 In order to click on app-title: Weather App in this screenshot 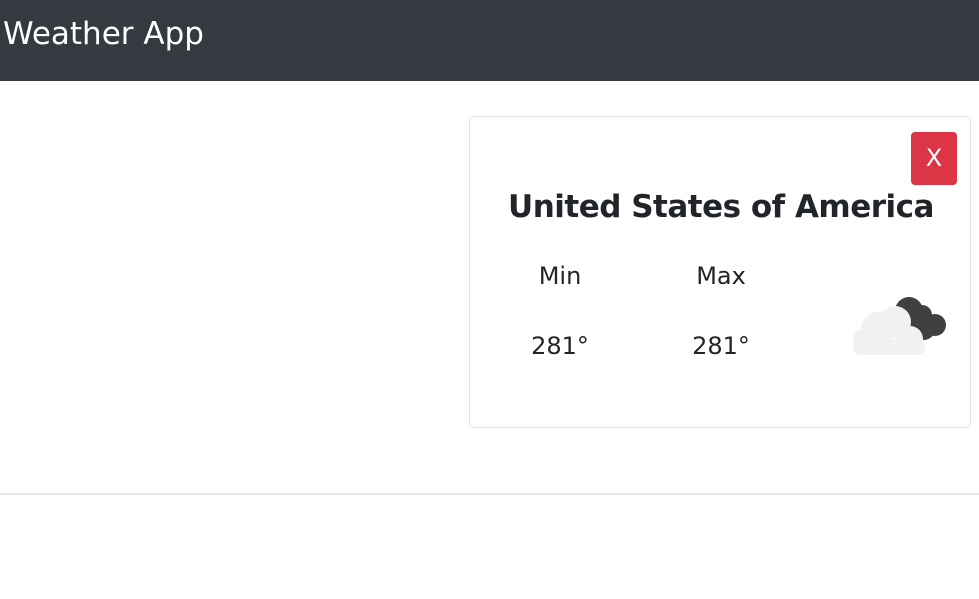, I will do `click(103, 34)`.